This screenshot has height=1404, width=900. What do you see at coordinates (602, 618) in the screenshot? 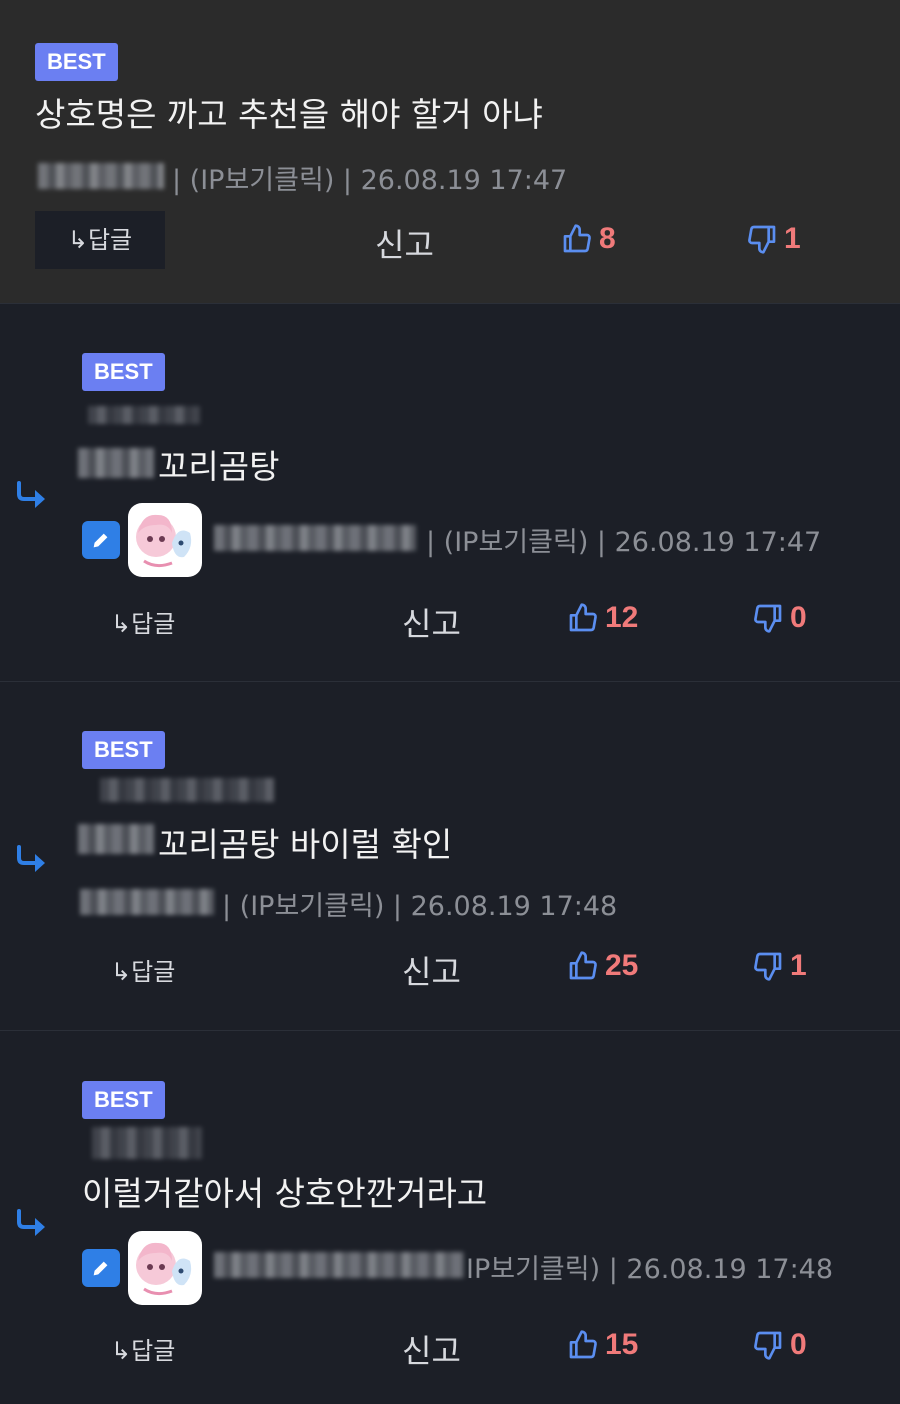
I see `like-button: 12` at bounding box center [602, 618].